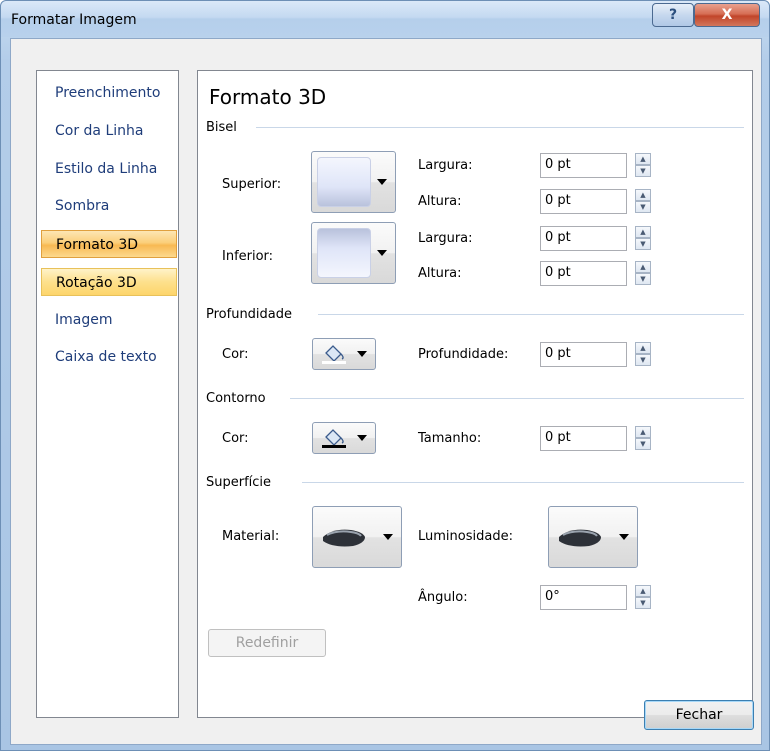 This screenshot has width=770, height=751. I want to click on depth-label: Profundidade:, so click(463, 354).